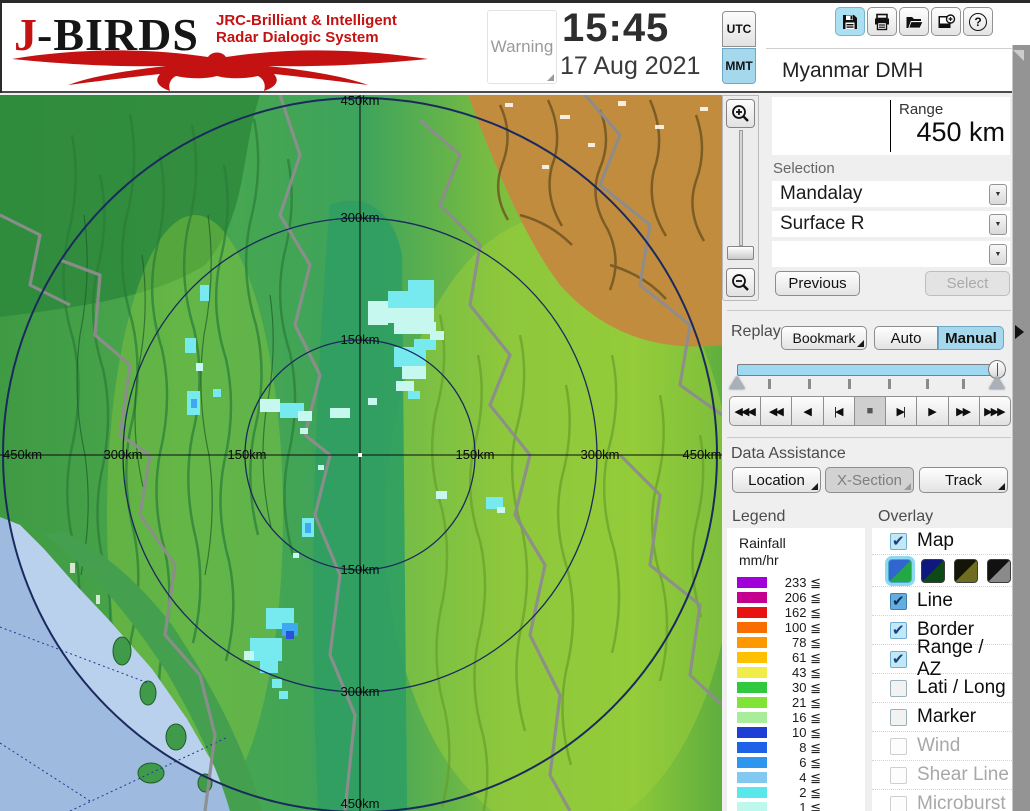 The width and height of the screenshot is (1030, 811). Describe the element at coordinates (740, 253) in the screenshot. I see `zoom-slider-handle` at that location.